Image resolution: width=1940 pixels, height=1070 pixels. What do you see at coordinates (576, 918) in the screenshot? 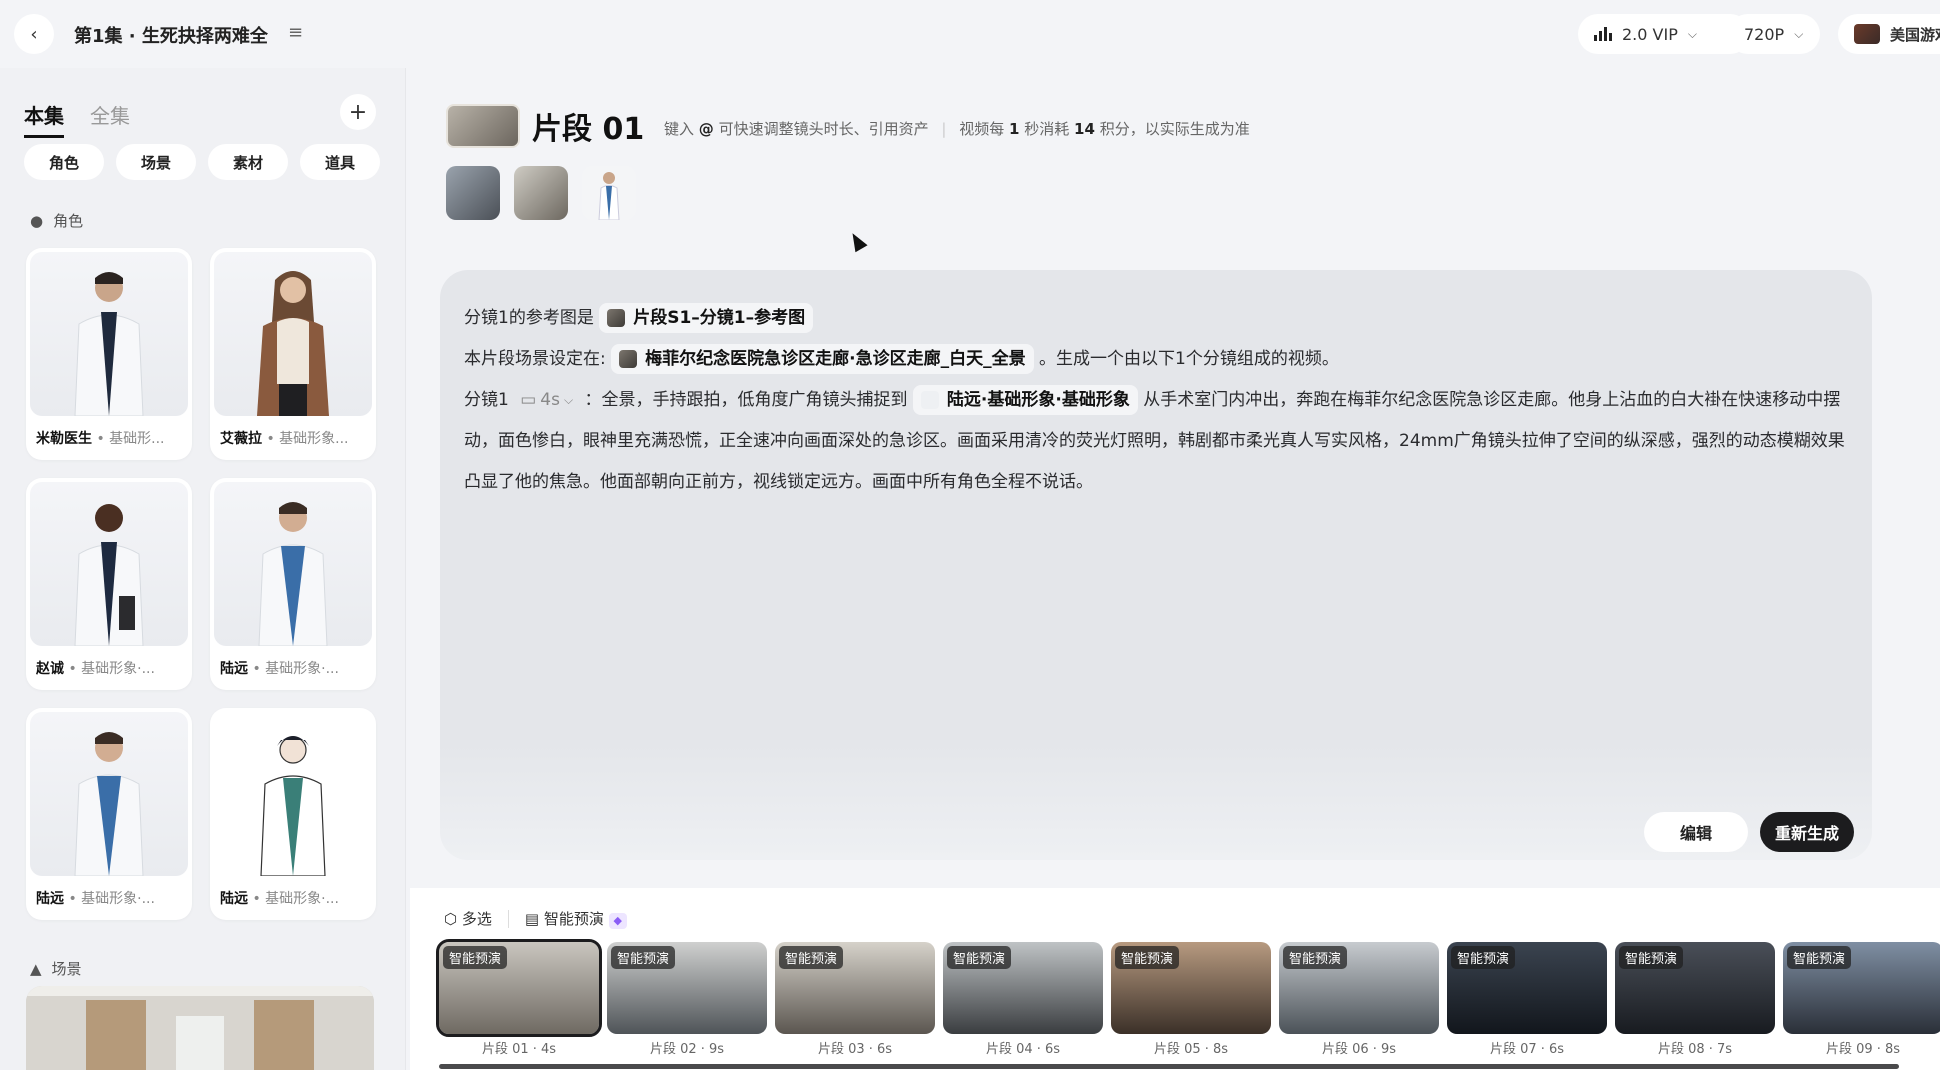
I see `smart-preview-button: ▤ 智能预演 ◆` at bounding box center [576, 918].